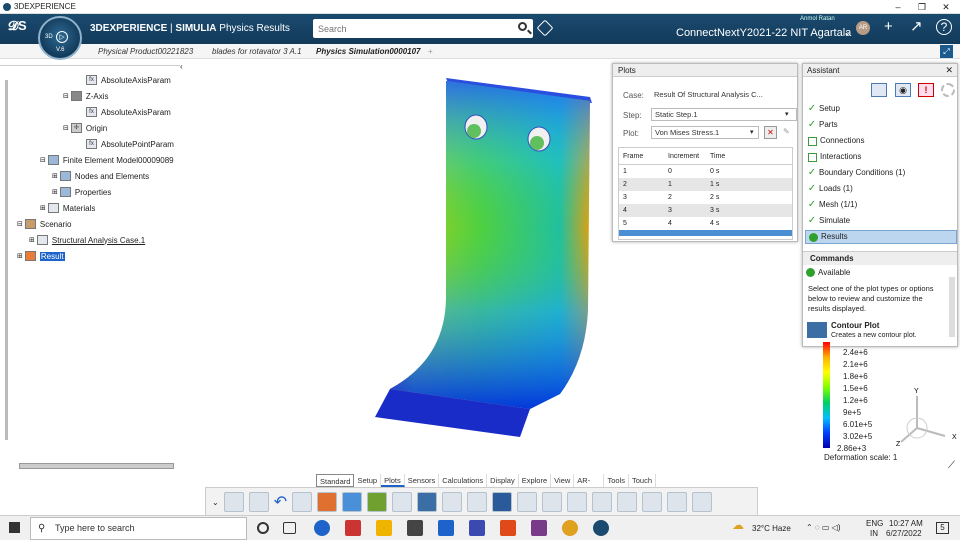 The width and height of the screenshot is (960, 540). What do you see at coordinates (41, 256) in the screenshot?
I see `tree-node-result: ⊞ Result` at bounding box center [41, 256].